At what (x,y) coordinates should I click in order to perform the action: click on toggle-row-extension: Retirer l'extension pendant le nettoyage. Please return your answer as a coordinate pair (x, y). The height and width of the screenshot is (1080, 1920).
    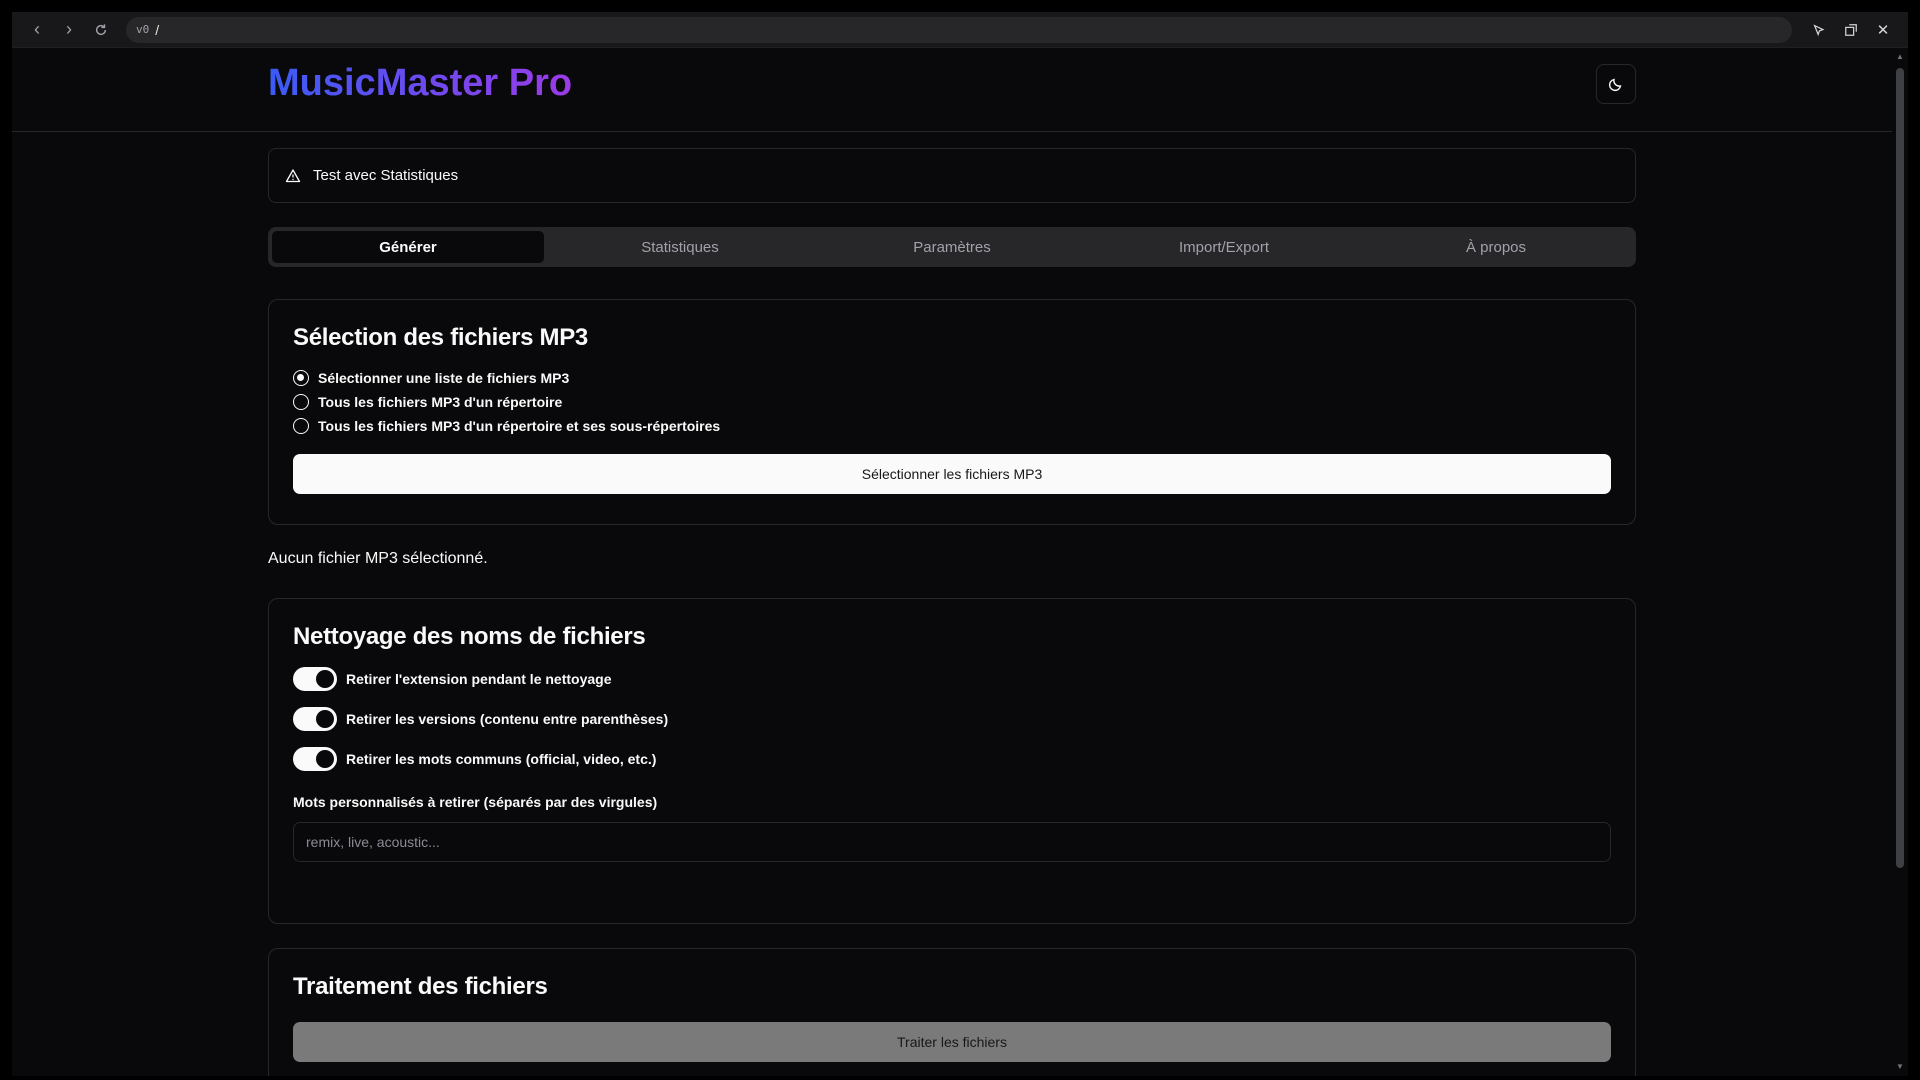
    Looking at the image, I should click on (952, 679).